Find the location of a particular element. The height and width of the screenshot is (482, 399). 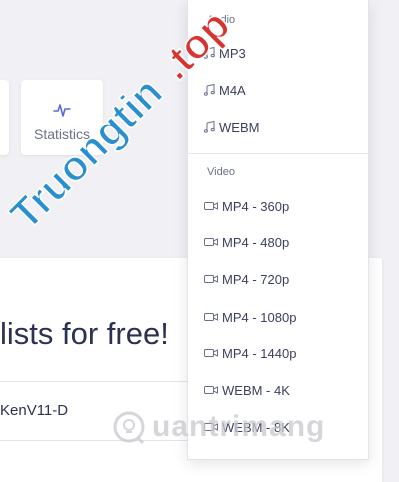

option-mp4-720p: MP4 - 720p is located at coordinates (246, 279).